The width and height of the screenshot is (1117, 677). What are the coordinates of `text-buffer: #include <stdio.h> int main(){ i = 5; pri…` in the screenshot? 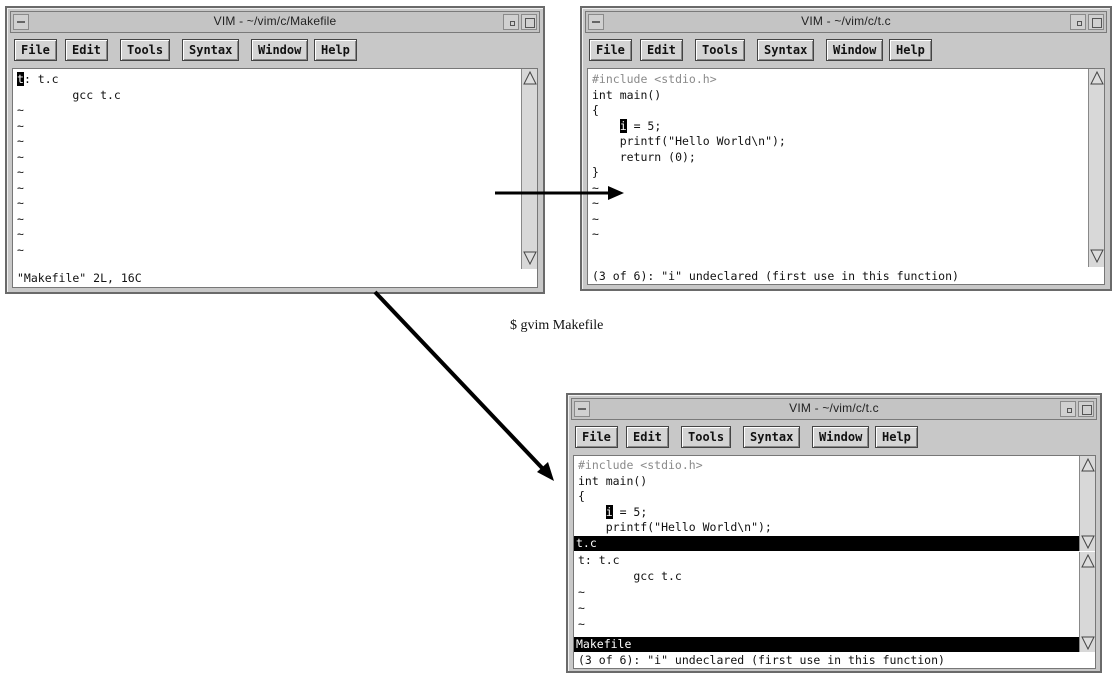 It's located at (846, 176).